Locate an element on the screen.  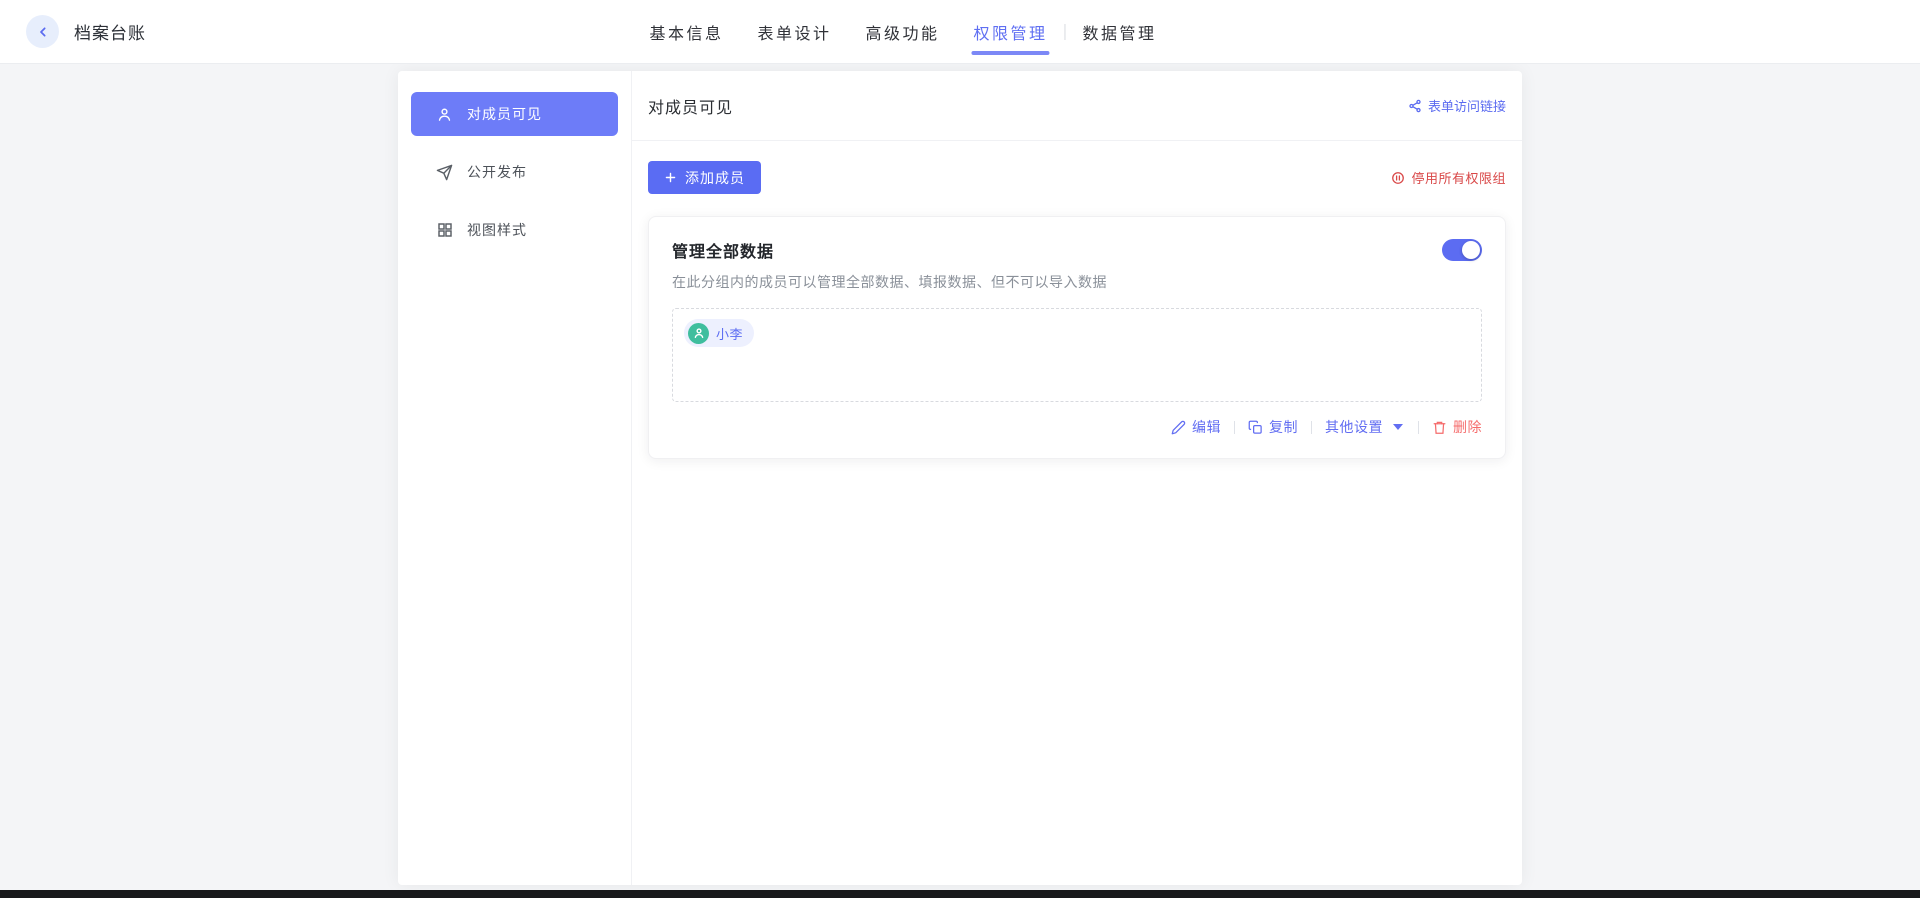
sidebar-item-public-publish: 公开发布 is located at coordinates (514, 172).